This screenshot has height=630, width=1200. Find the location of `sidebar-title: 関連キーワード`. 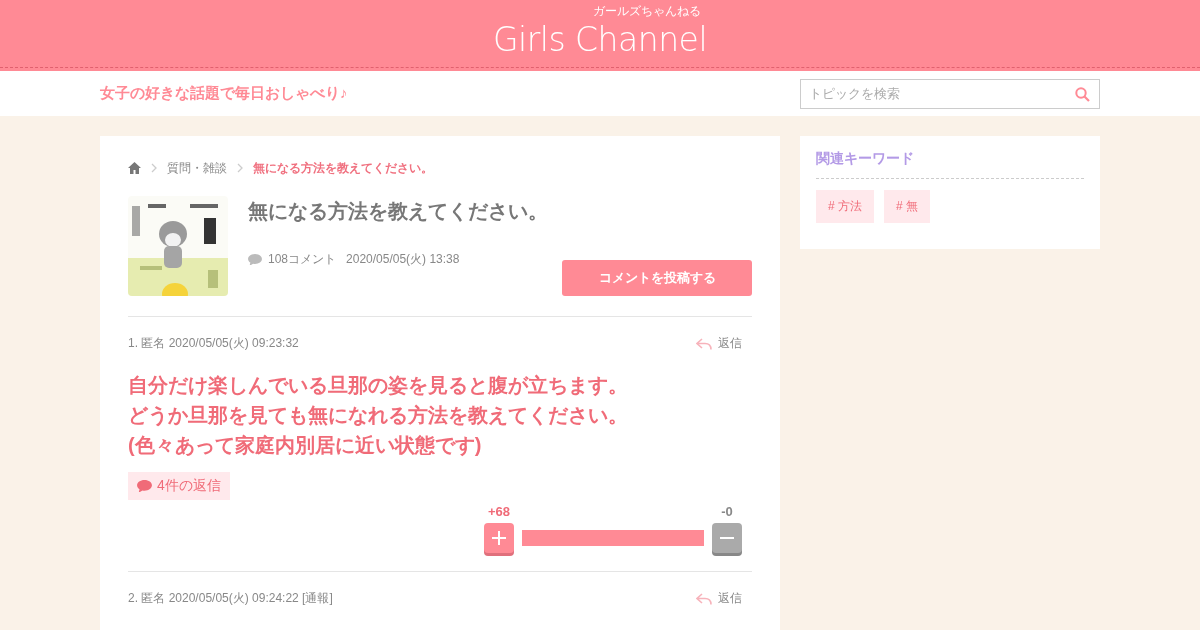

sidebar-title: 関連キーワード is located at coordinates (950, 164).